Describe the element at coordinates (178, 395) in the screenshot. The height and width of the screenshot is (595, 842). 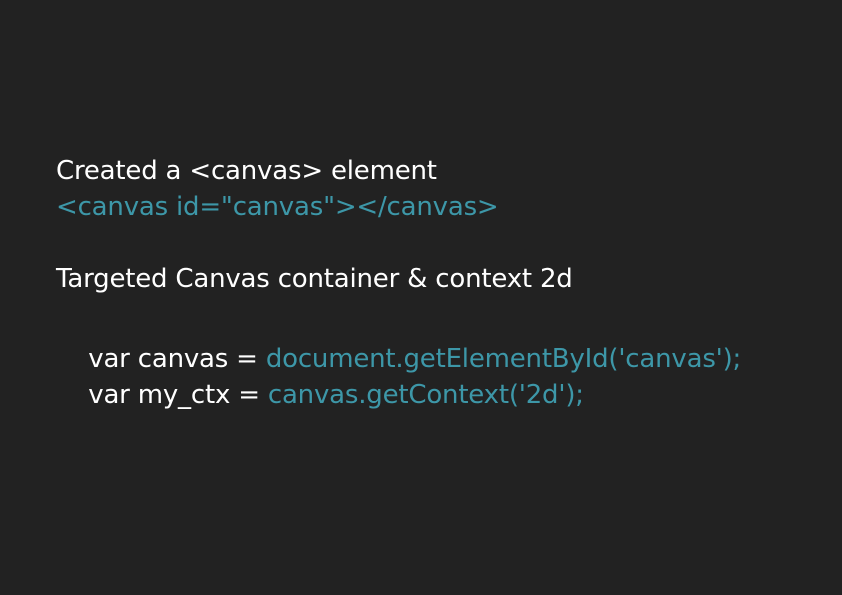
I see `code-line-context-prefix: var my_ctx =` at that location.